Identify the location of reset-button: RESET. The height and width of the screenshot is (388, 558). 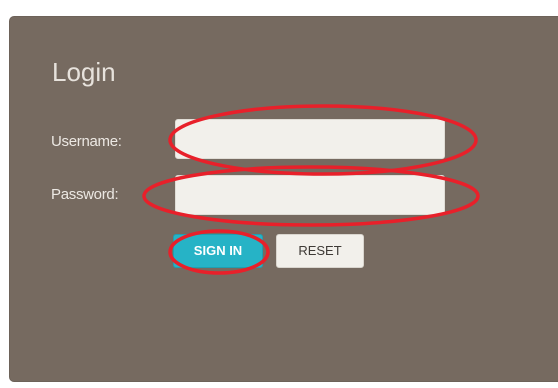
(320, 251).